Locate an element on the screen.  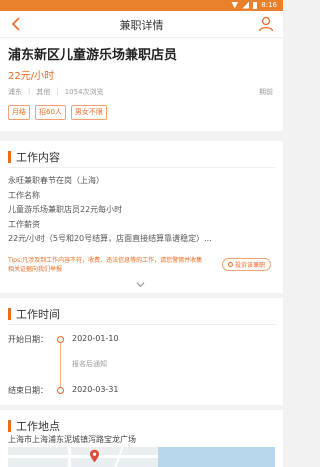
nav-bar: 兼职详情 is located at coordinates (141, 24).